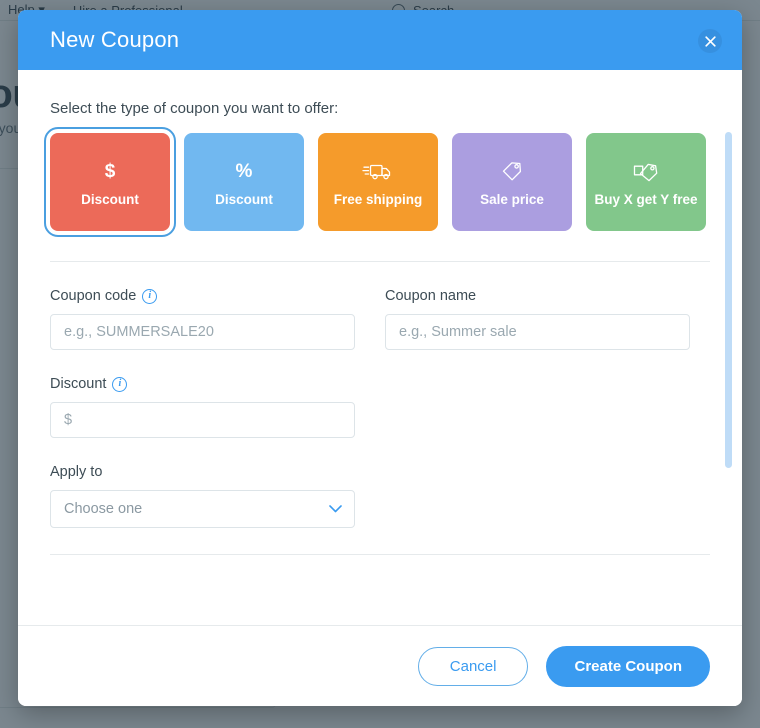  I want to click on discount-label: Discount i, so click(202, 384).